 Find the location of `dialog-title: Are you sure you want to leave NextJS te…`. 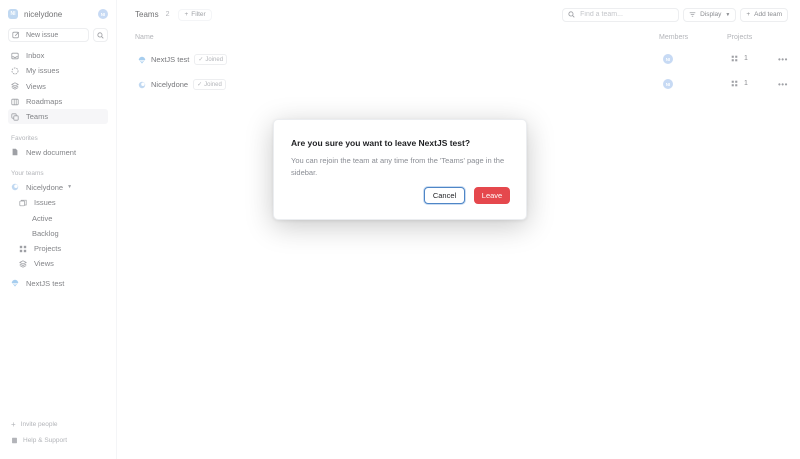

dialog-title: Are you sure you want to leave NextJS te… is located at coordinates (381, 143).